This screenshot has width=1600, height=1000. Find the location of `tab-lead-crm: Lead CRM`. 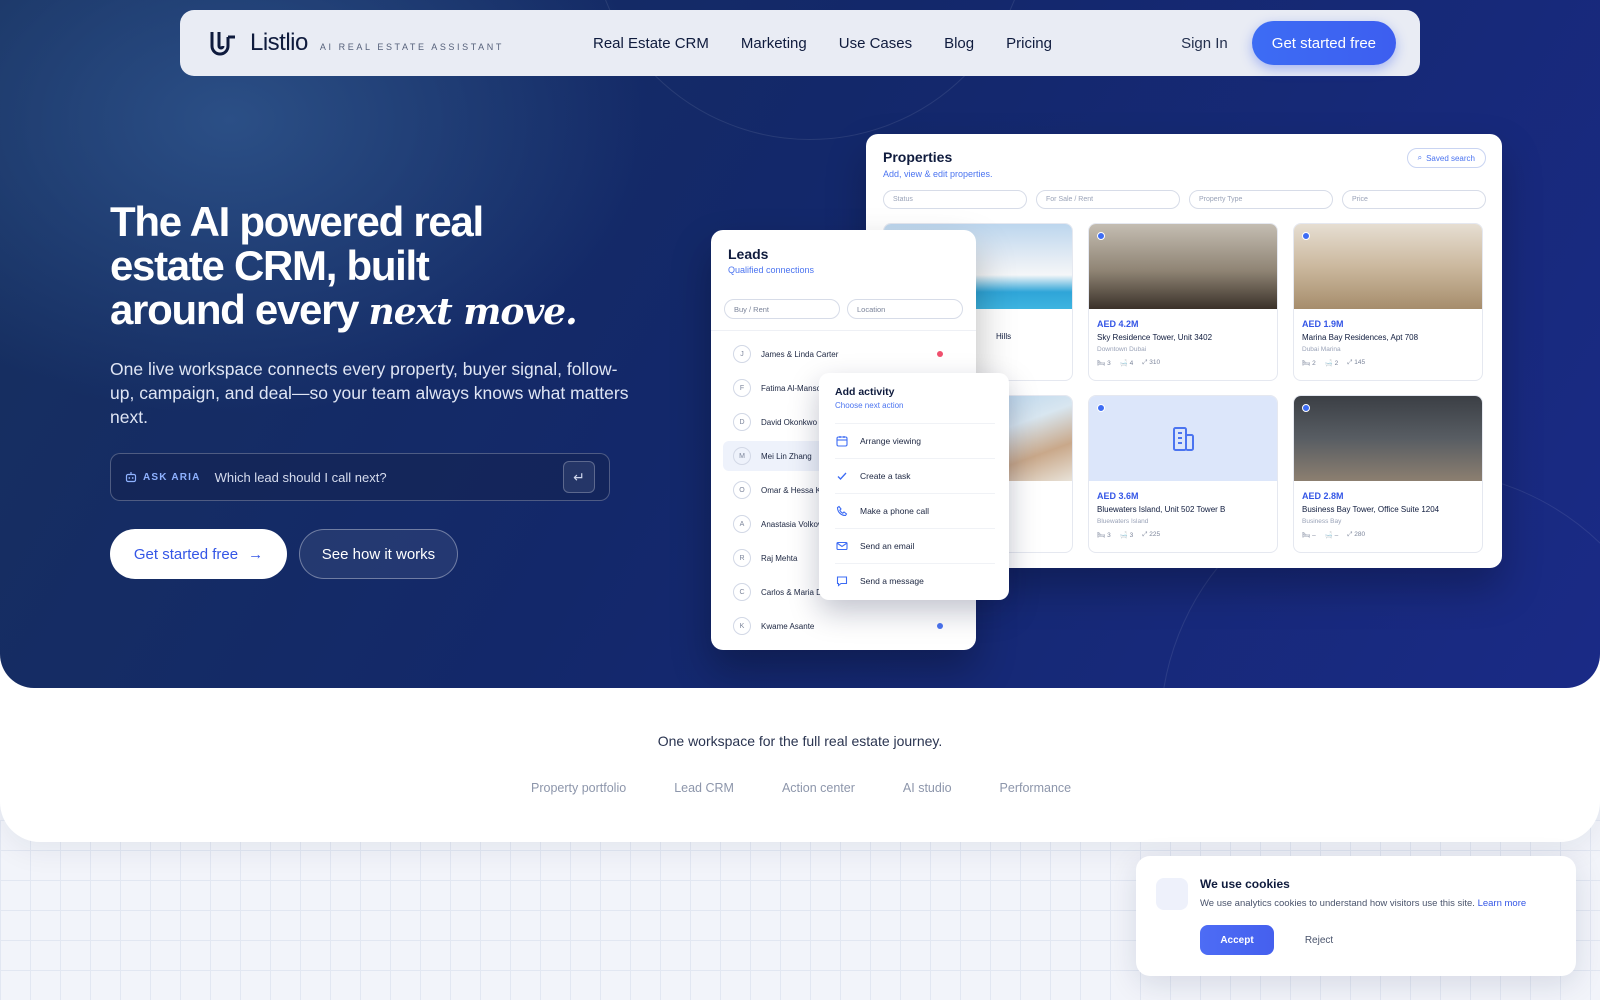

tab-lead-crm: Lead CRM is located at coordinates (704, 788).